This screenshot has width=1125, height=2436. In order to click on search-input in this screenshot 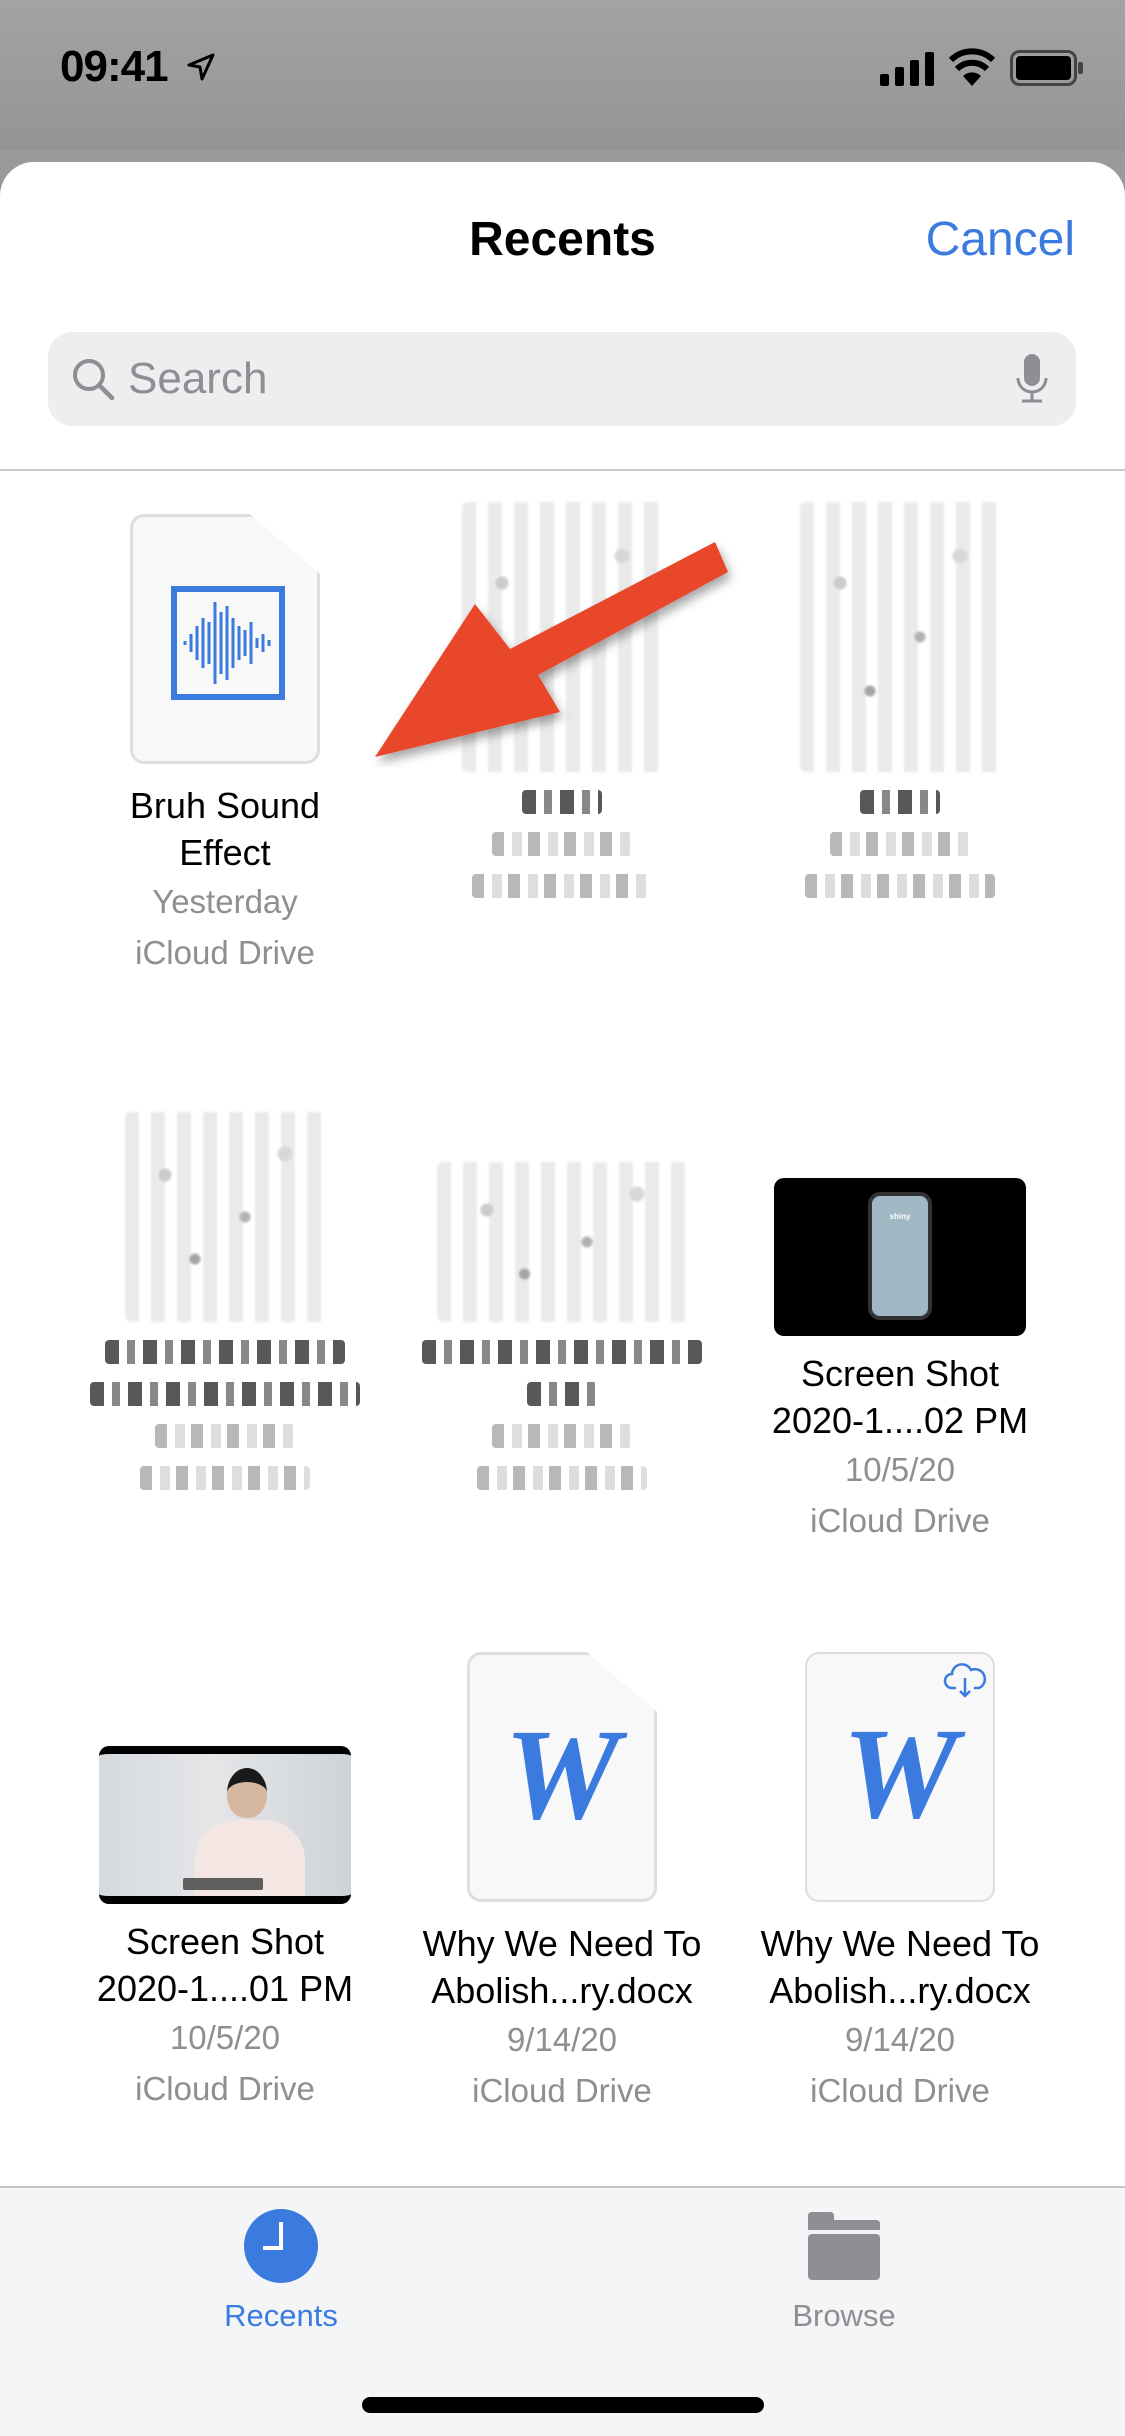, I will do `click(558, 379)`.